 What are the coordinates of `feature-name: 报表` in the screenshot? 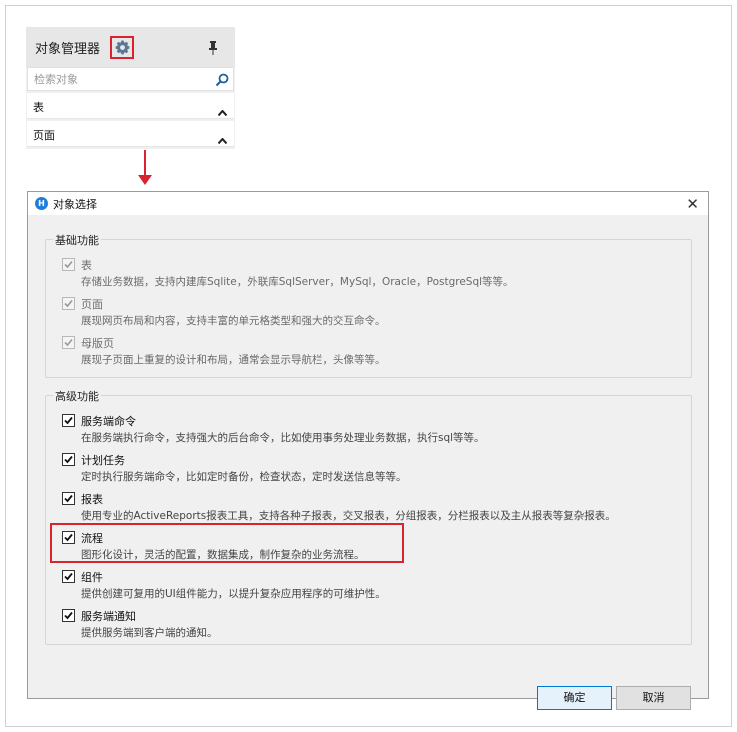 It's located at (92, 499).